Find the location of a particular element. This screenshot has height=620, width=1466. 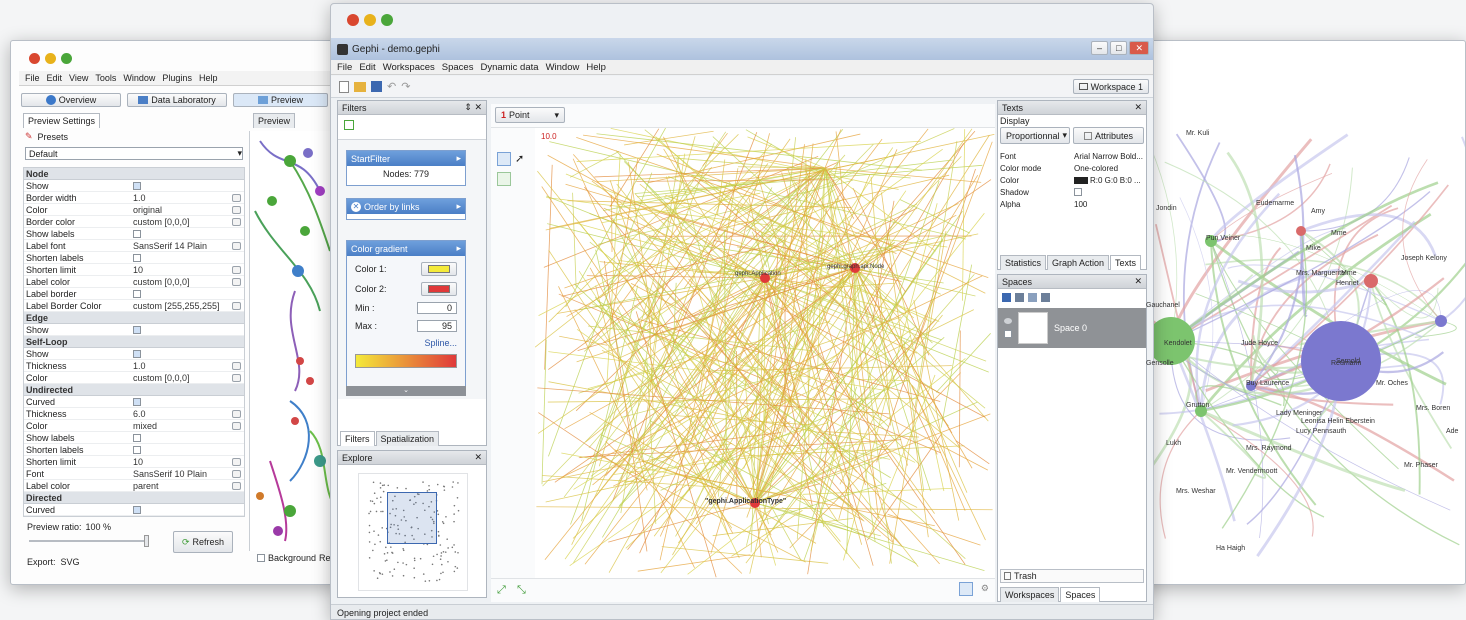

panel-controls: ⇕ ✕ is located at coordinates (473, 107).